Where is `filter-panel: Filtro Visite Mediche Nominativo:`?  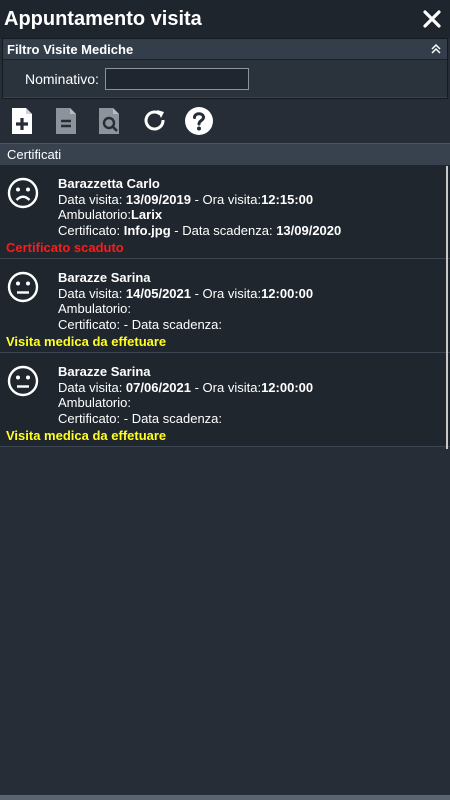 filter-panel: Filtro Visite Mediche Nominativo: is located at coordinates (225, 68).